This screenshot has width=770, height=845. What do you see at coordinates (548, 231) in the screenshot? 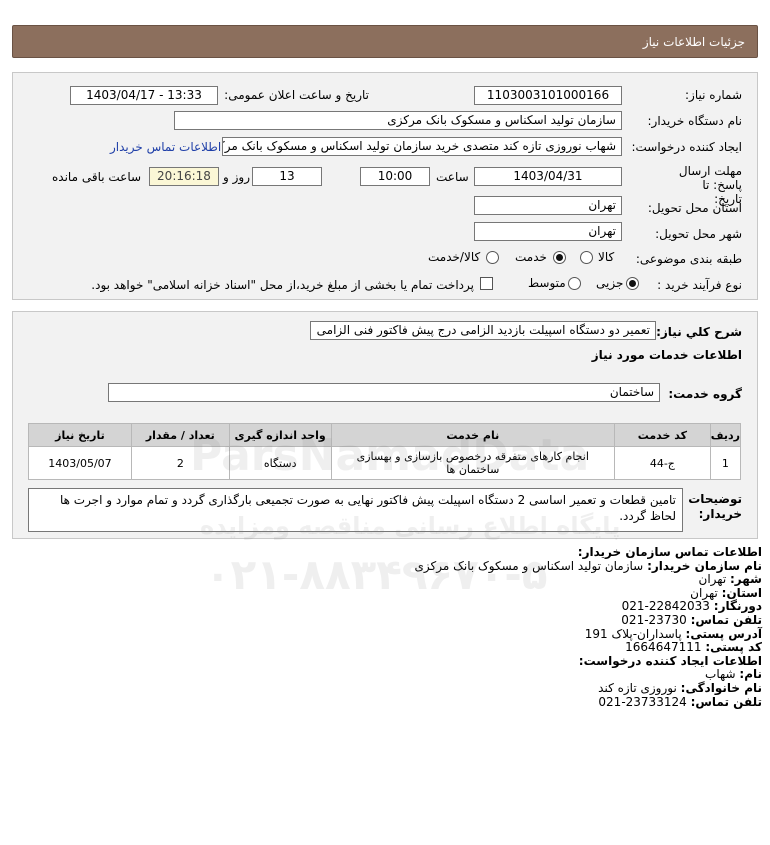
I see `city-field: تهران` at bounding box center [548, 231].